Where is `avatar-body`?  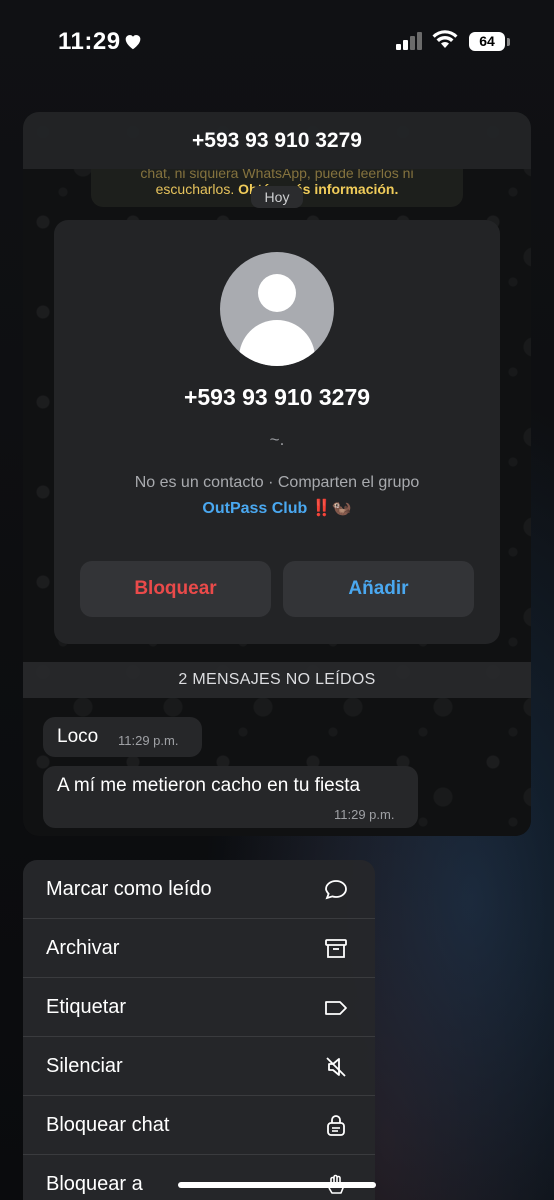
avatar-body is located at coordinates (277, 343).